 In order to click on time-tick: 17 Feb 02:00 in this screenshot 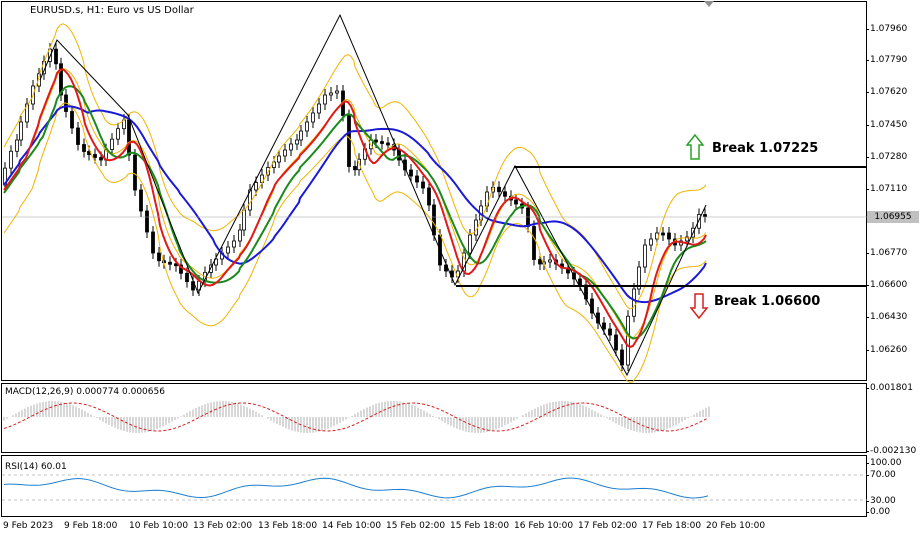, I will do `click(608, 526)`.